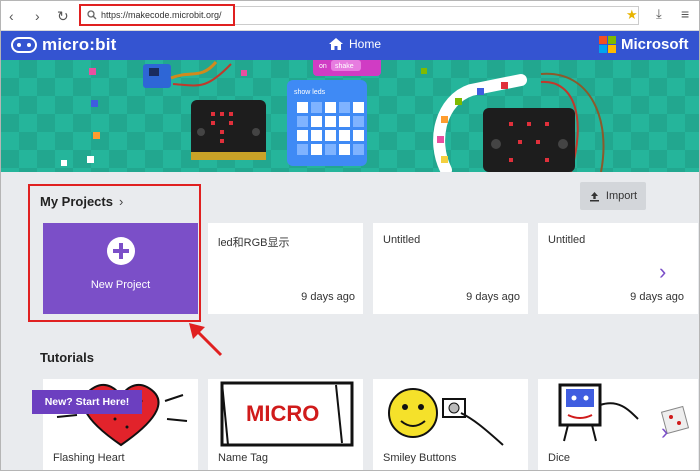 This screenshot has height=471, width=700. I want to click on reload-icon: ↻, so click(63, 16).